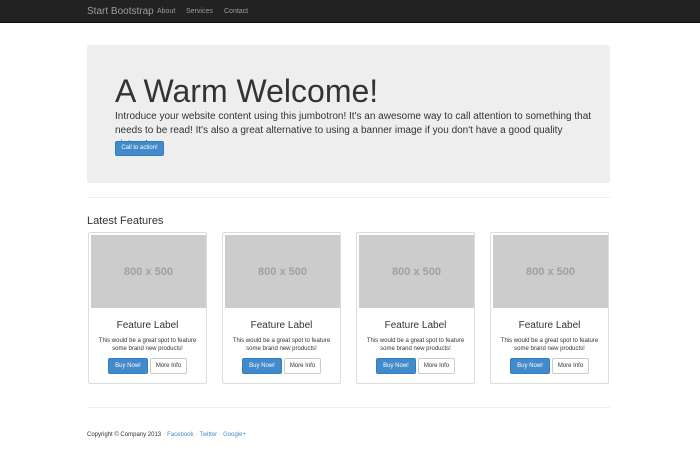  Describe the element at coordinates (139, 148) in the screenshot. I see `call-to-action-button: Call to action!` at that location.